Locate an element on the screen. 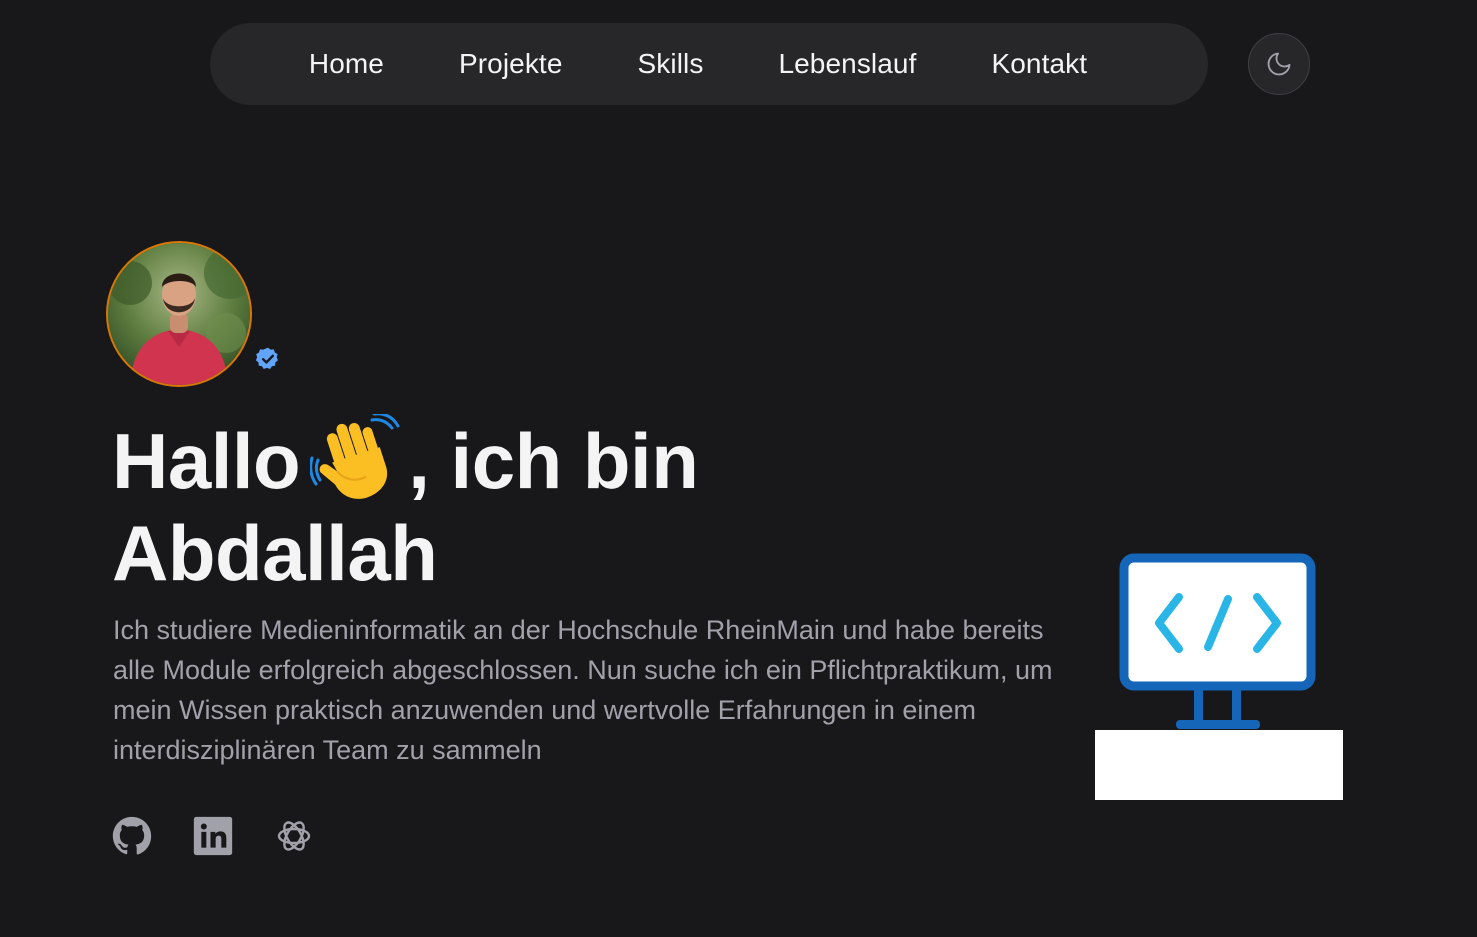 The height and width of the screenshot is (937, 1477). social-links is located at coordinates (213, 836).